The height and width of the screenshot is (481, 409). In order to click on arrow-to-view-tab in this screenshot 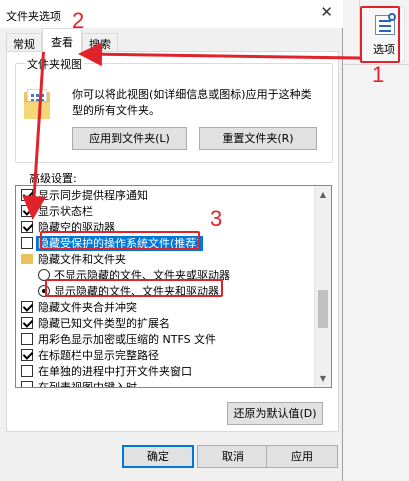, I will do `click(219, 54)`.